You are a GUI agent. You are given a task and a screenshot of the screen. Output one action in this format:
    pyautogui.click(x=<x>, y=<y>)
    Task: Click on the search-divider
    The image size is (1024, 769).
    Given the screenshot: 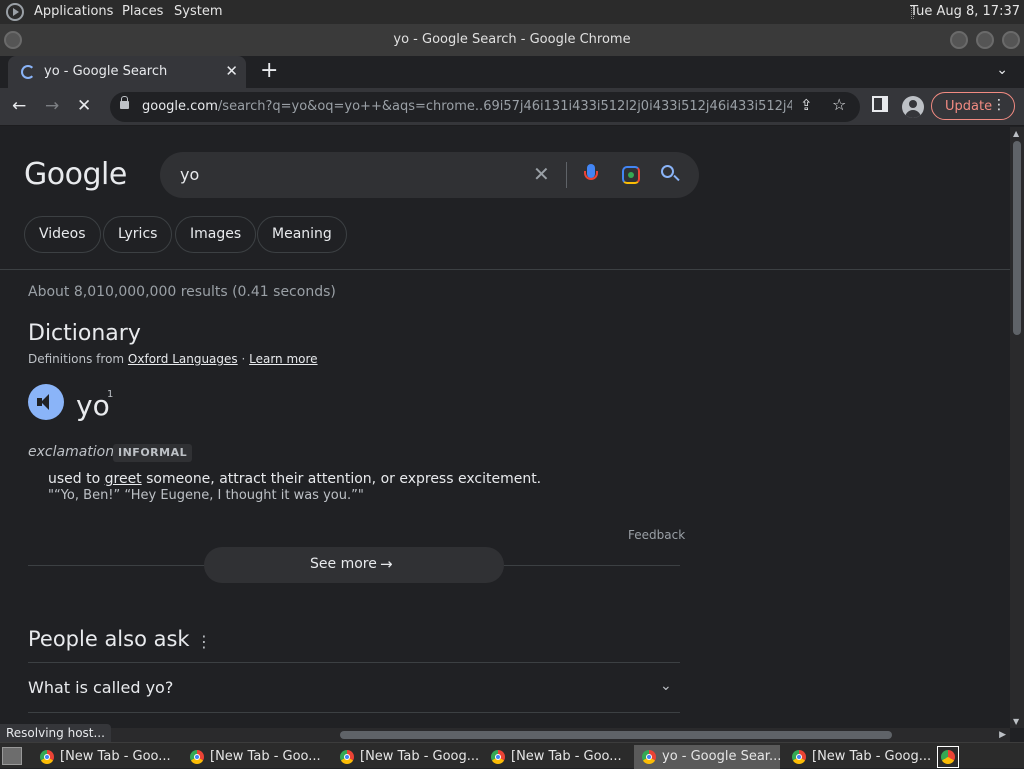 What is the action you would take?
    pyautogui.click(x=566, y=175)
    